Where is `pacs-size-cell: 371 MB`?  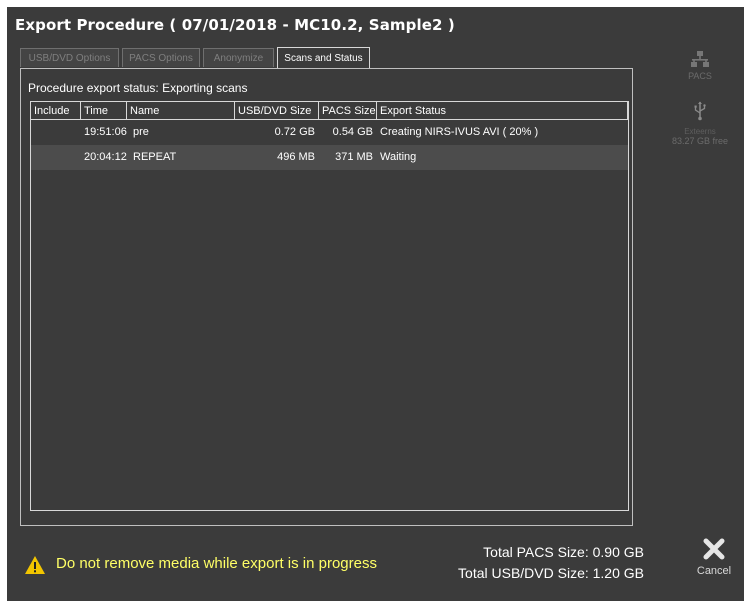
pacs-size-cell: 371 MB is located at coordinates (354, 157).